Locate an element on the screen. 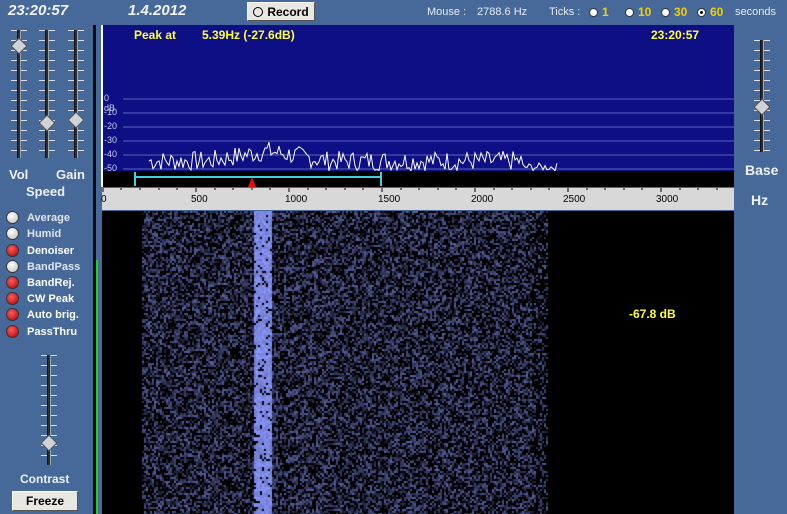  toggle-label: CW Peak is located at coordinates (51, 298).